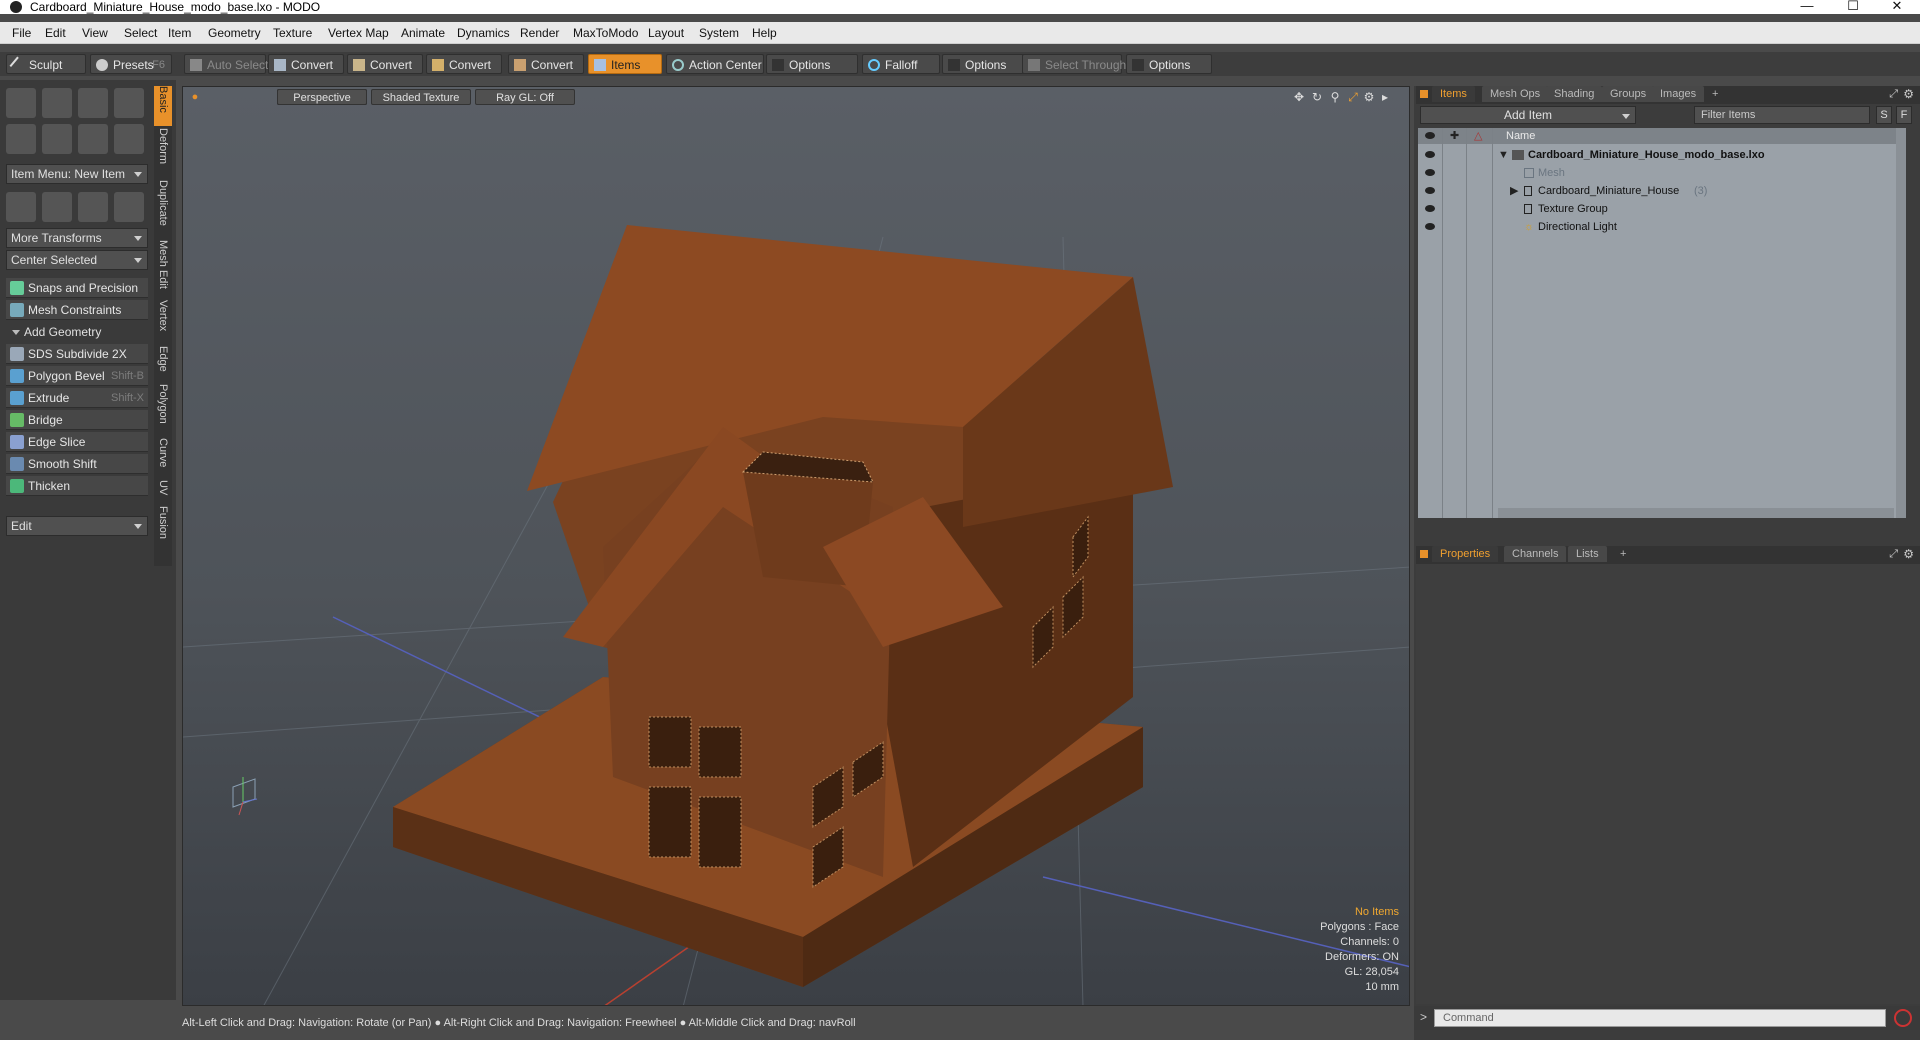 This screenshot has width=1920, height=1040. What do you see at coordinates (1678, 94) in the screenshot?
I see `tab-images: Images` at bounding box center [1678, 94].